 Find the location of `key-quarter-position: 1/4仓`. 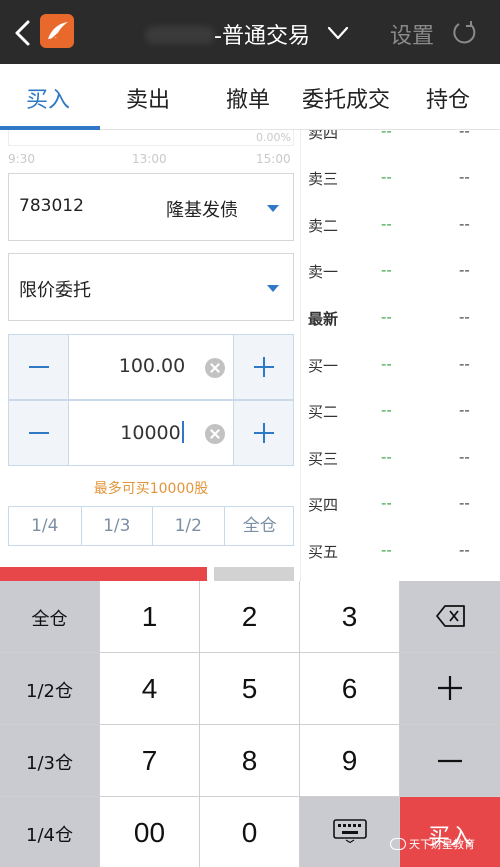

key-quarter-position: 1/4仓 is located at coordinates (49, 832).